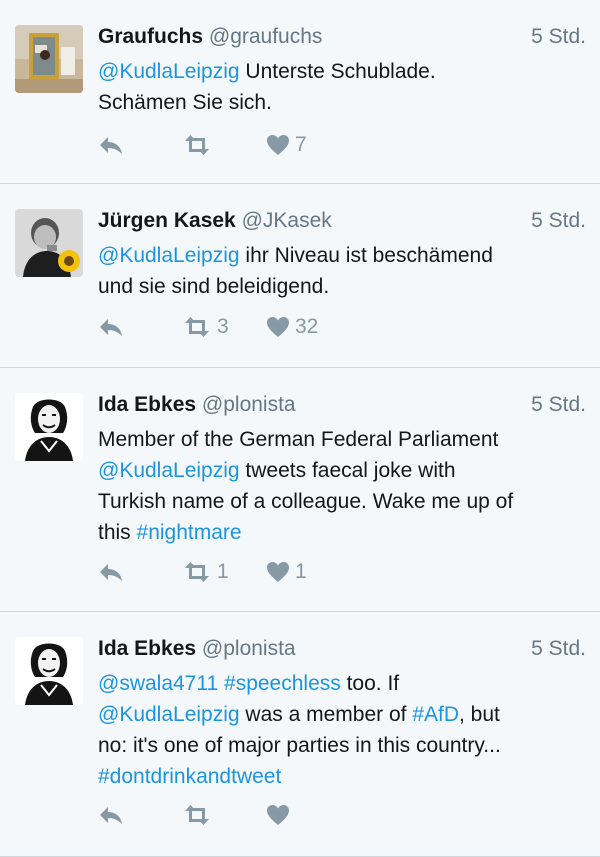  Describe the element at coordinates (342, 102) in the screenshot. I see `tweet-text-line: Schämen Sie sich.` at that location.